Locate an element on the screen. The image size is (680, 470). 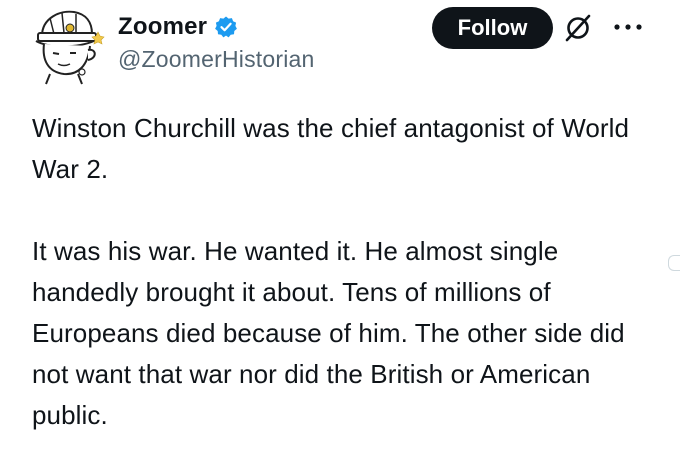
user-handle: @ZoomerHistorian is located at coordinates (216, 59).